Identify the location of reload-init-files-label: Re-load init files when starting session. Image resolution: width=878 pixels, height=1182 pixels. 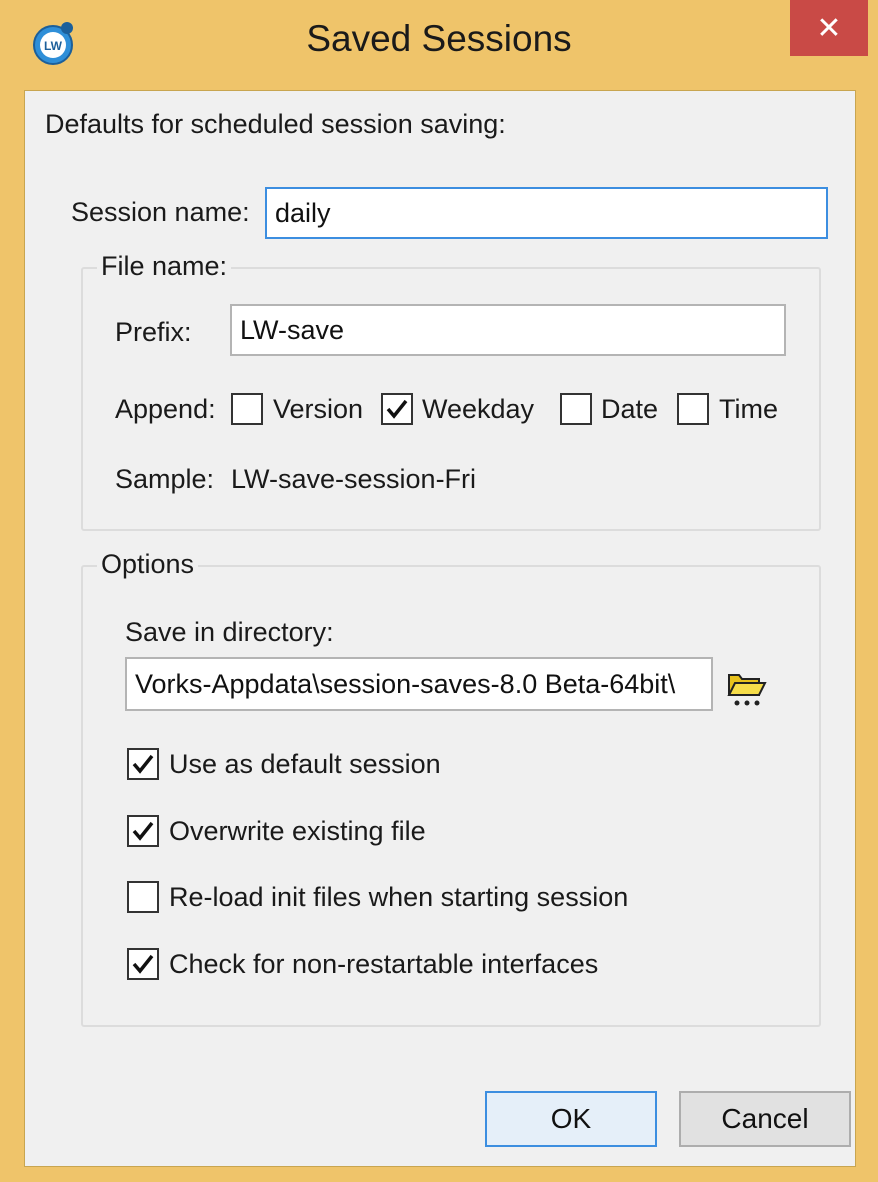
(399, 897).